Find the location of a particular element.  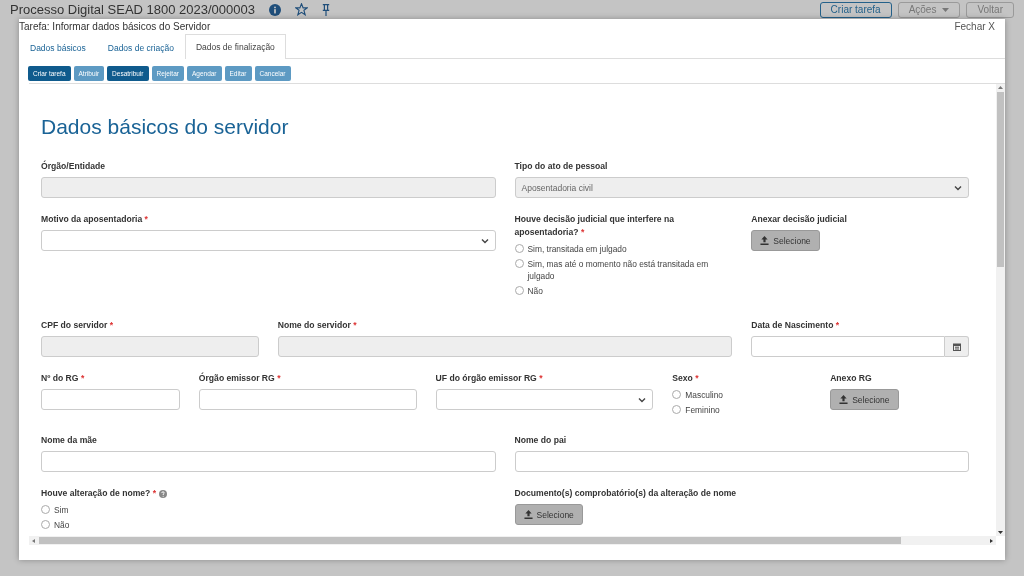

tab: Dados de finalização is located at coordinates (235, 46).